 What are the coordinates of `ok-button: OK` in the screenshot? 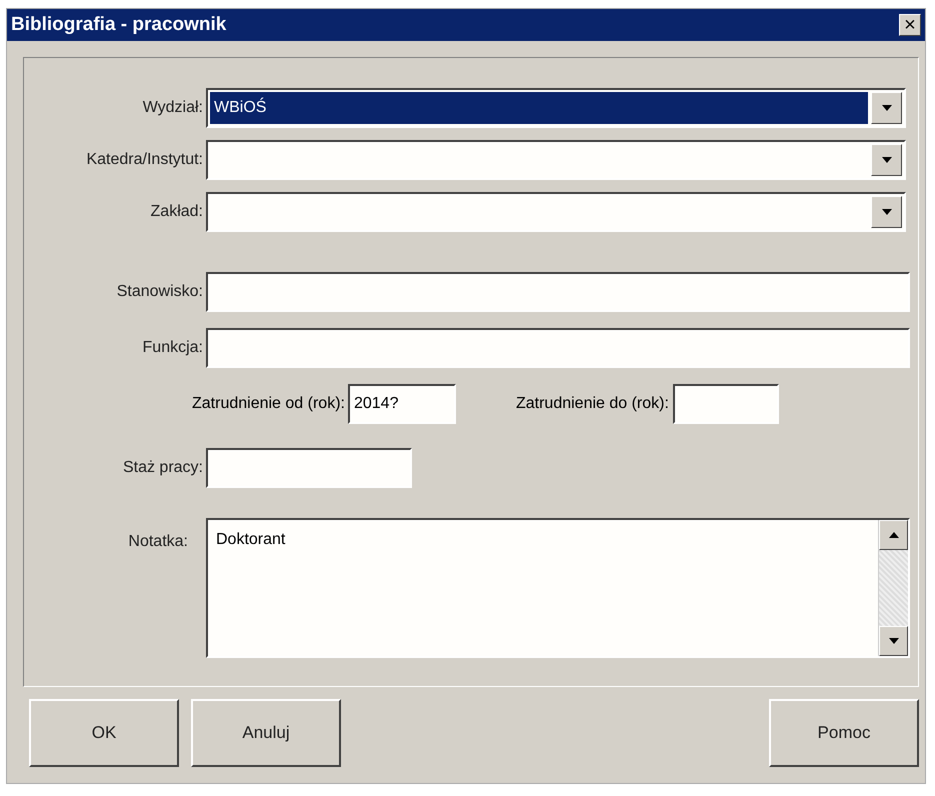 It's located at (104, 733).